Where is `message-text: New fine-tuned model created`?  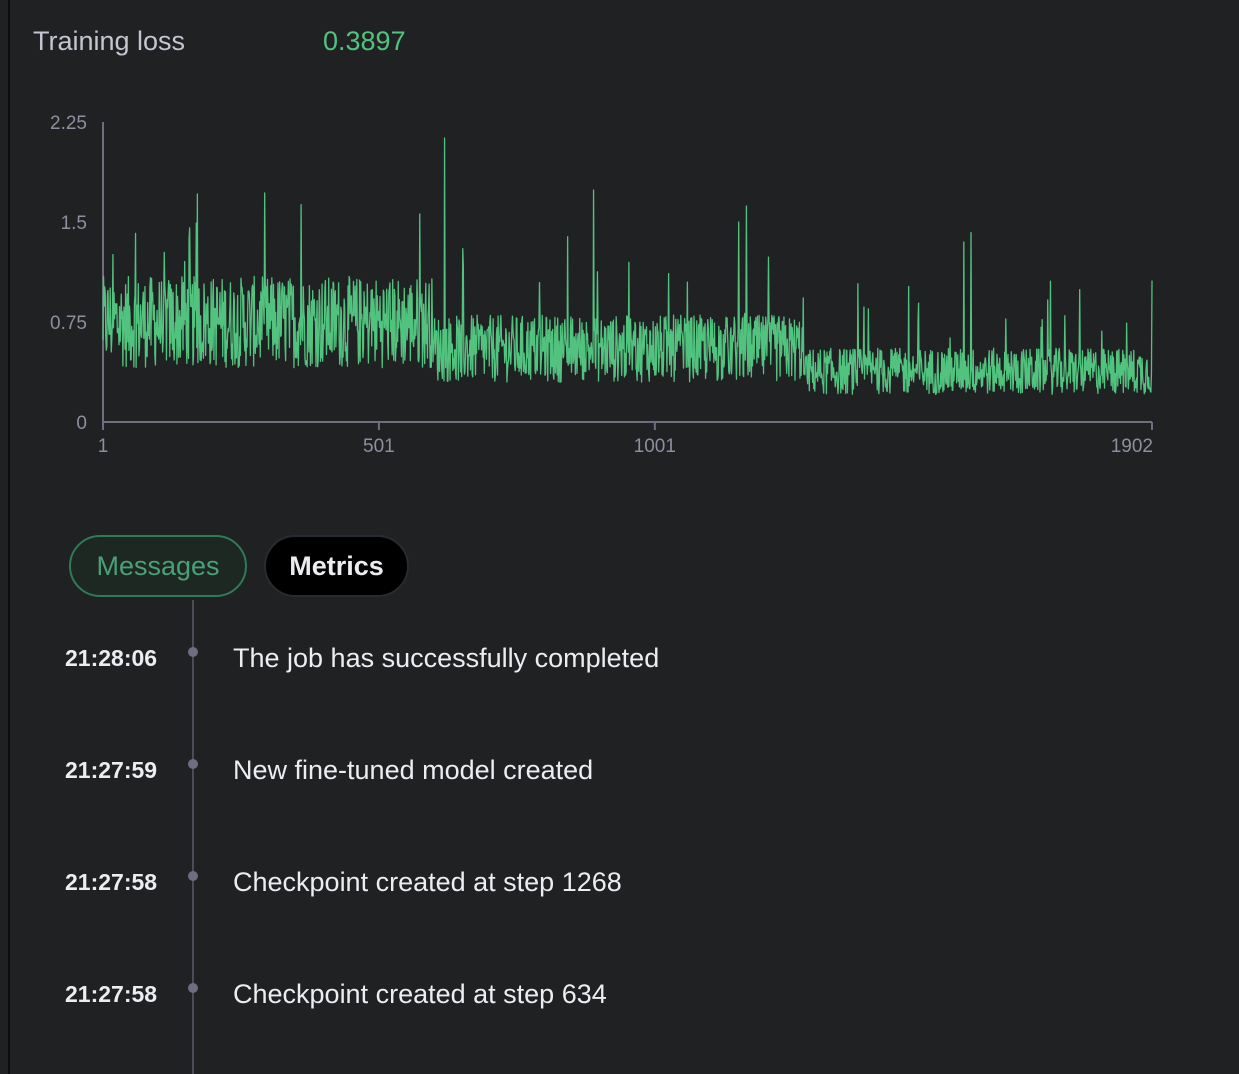
message-text: New fine-tuned model created is located at coordinates (413, 770).